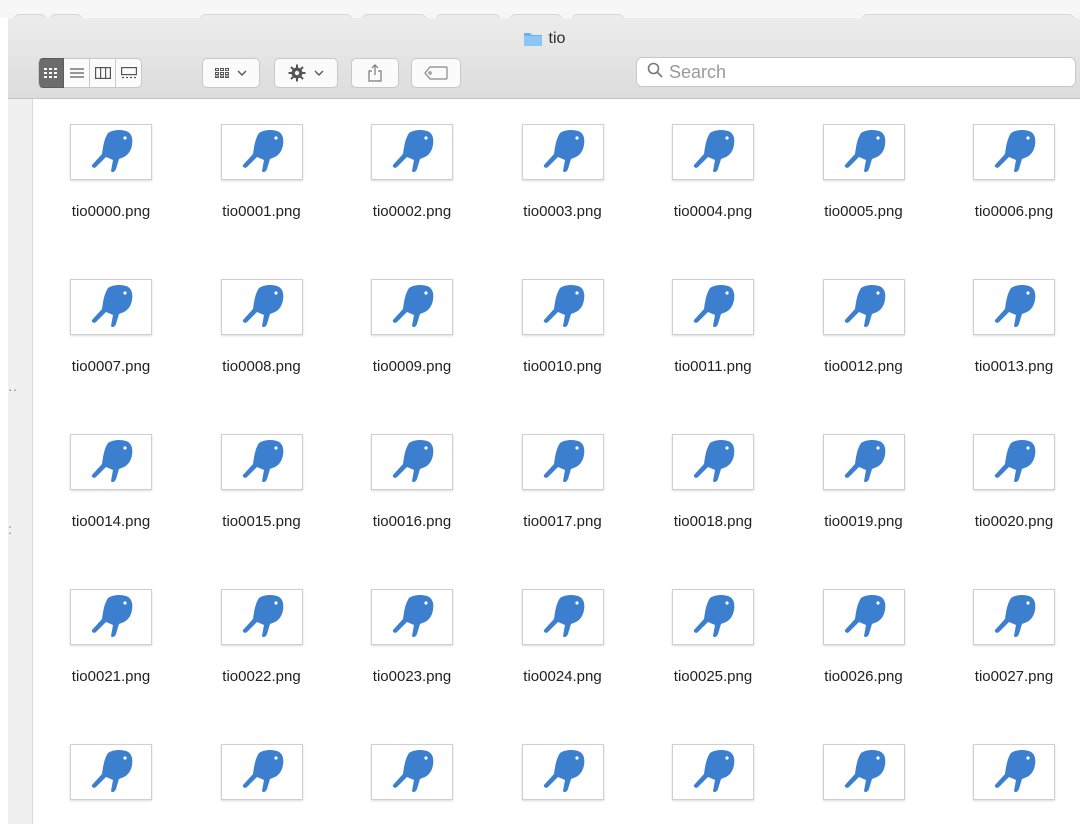 The width and height of the screenshot is (1080, 824). I want to click on sidebar-marker: :, so click(10, 529).